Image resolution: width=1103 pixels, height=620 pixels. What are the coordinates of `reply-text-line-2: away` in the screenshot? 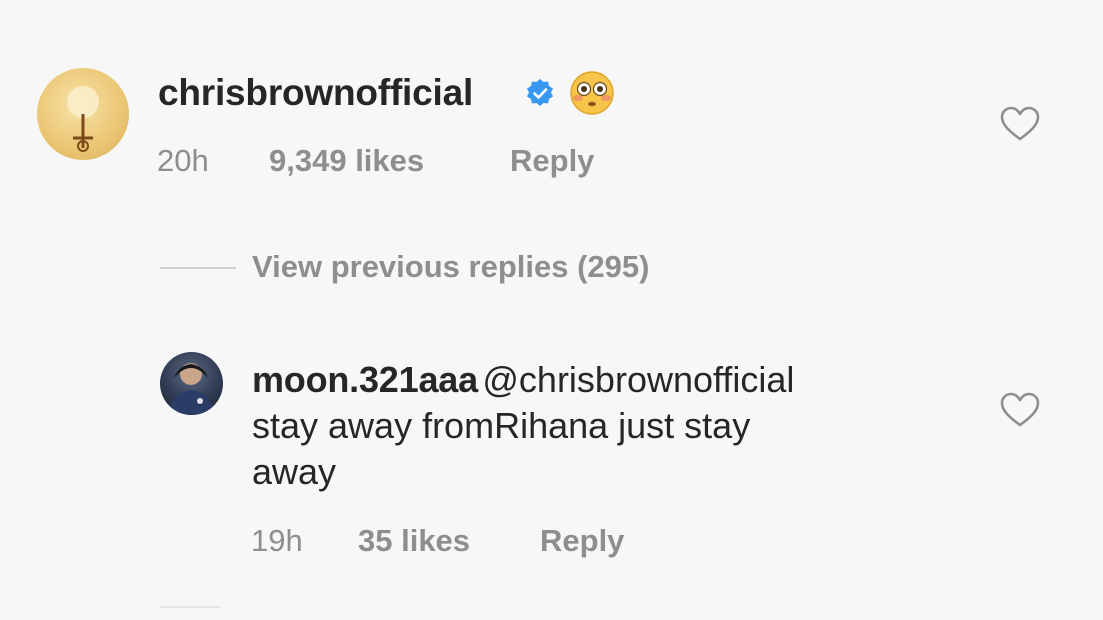 It's located at (294, 471).